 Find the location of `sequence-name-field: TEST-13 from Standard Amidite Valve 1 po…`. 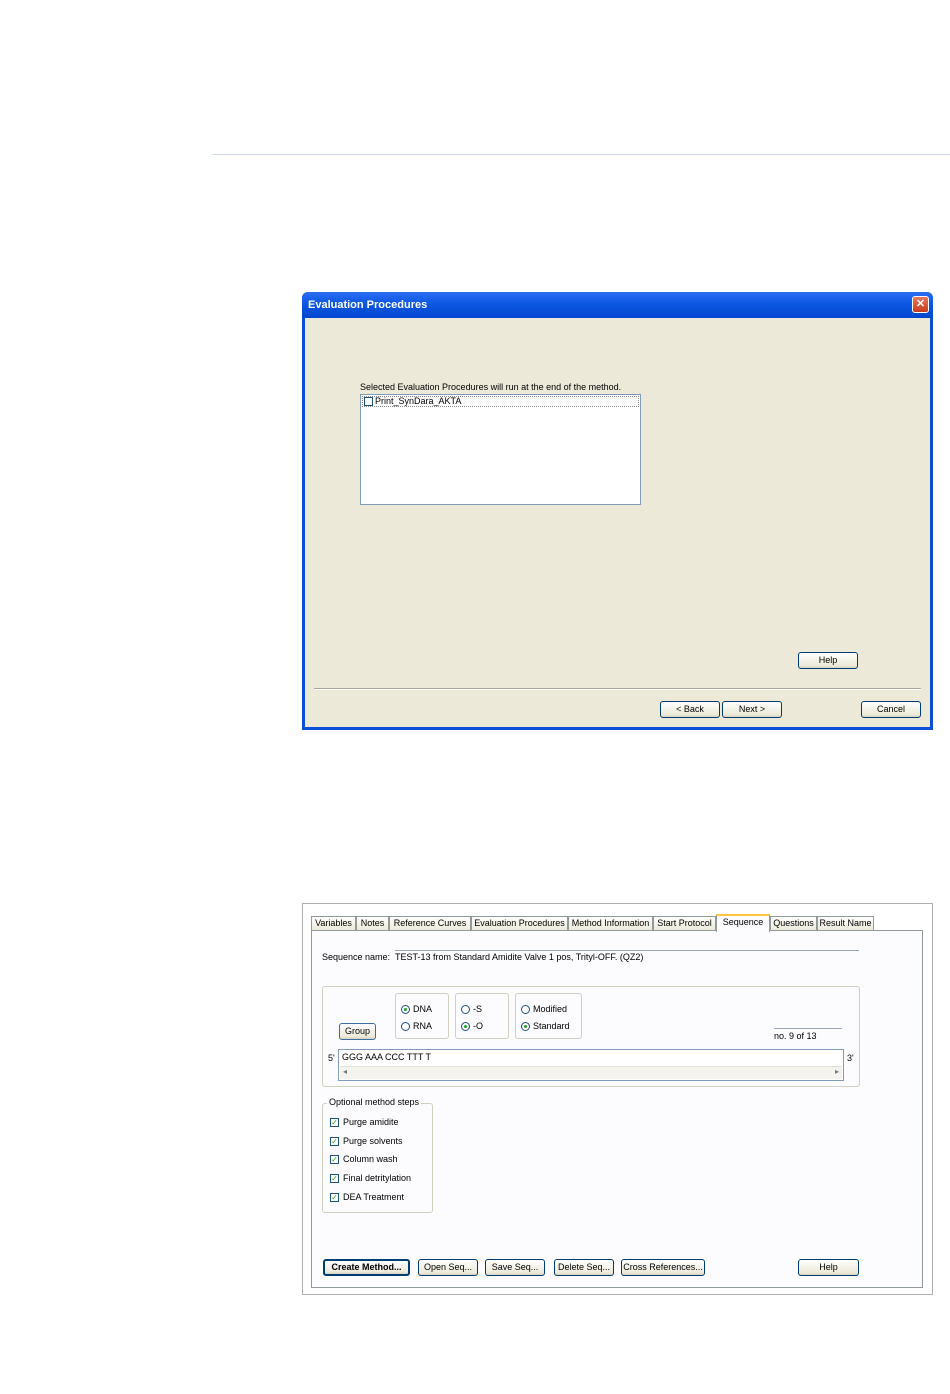

sequence-name-field: TEST-13 from Standard Amidite Valve 1 po… is located at coordinates (519, 957).